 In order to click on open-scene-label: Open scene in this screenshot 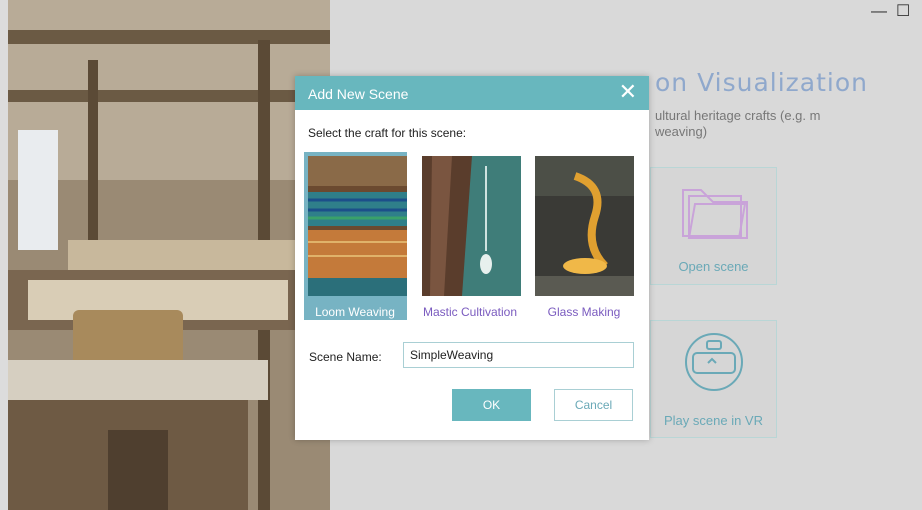, I will do `click(713, 266)`.